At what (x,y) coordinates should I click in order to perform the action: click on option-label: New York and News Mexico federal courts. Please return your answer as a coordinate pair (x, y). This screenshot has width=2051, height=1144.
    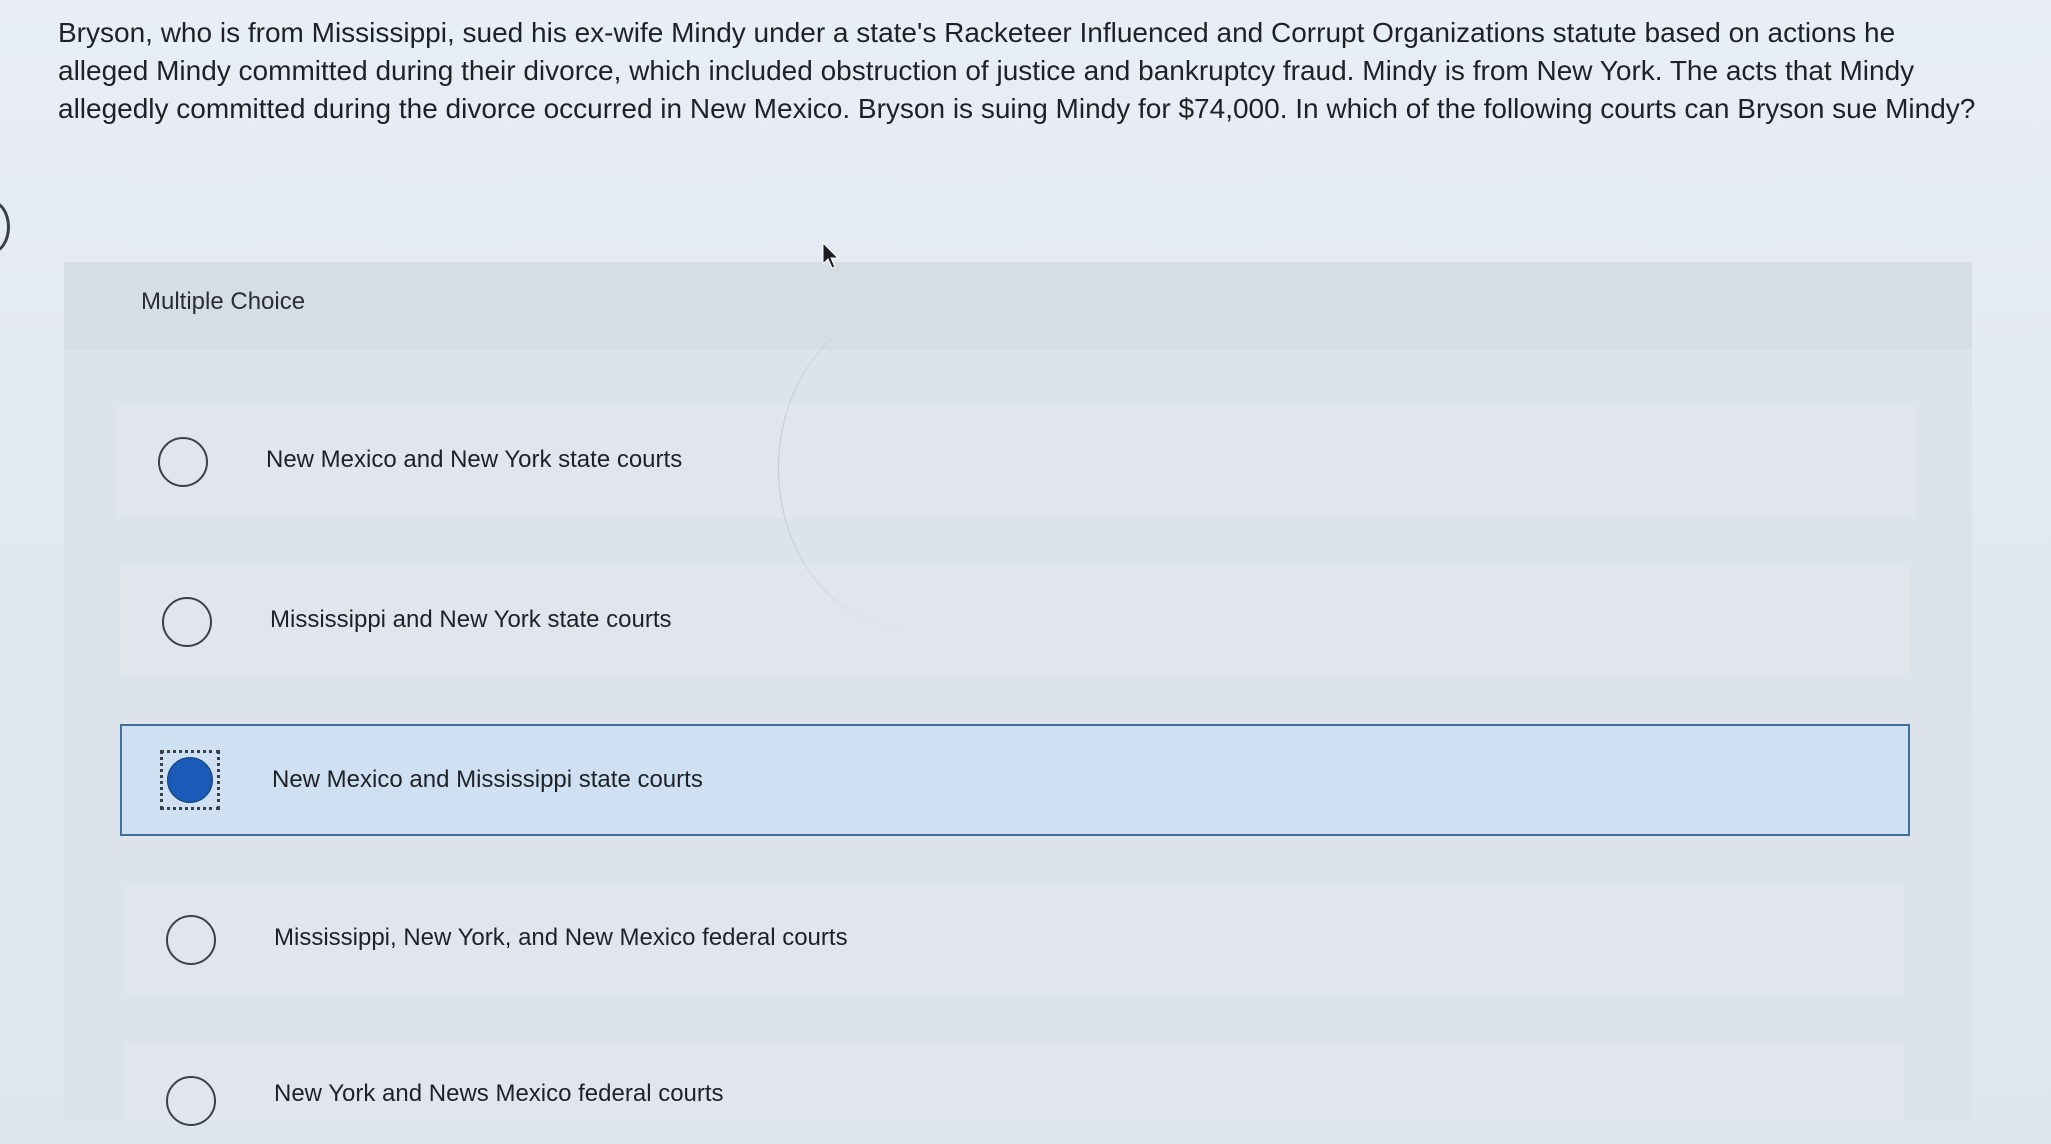
    Looking at the image, I should click on (499, 1093).